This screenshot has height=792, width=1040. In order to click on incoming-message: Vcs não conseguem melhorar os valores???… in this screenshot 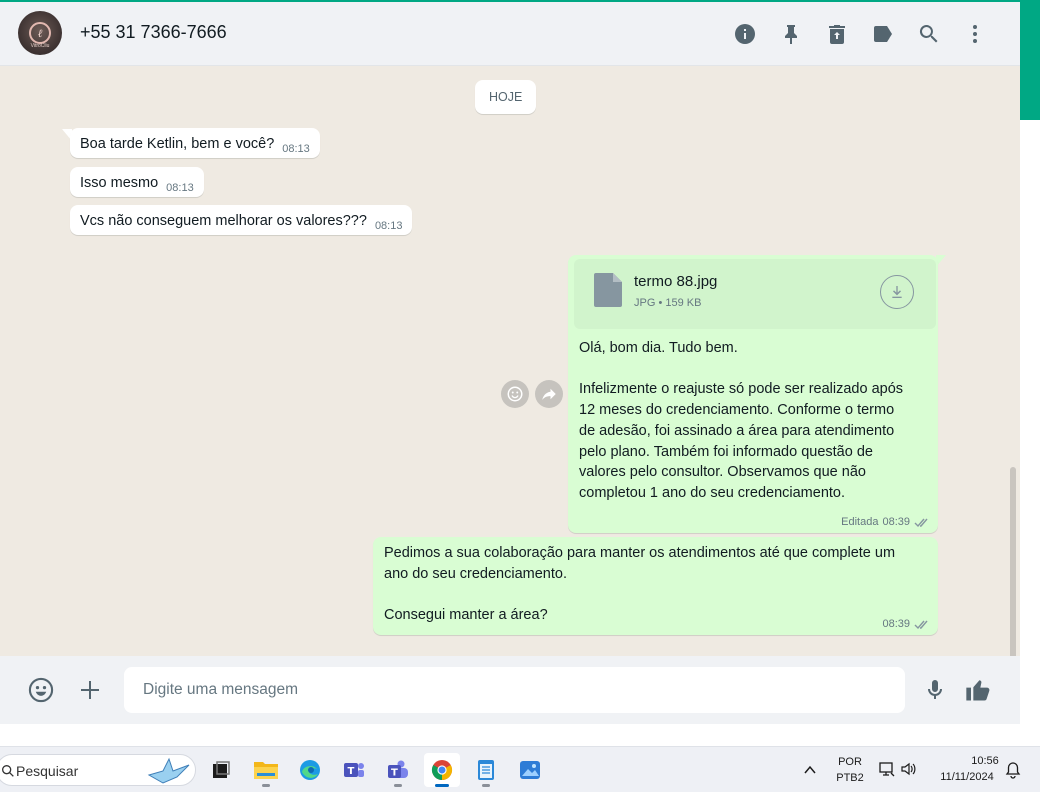, I will do `click(241, 220)`.